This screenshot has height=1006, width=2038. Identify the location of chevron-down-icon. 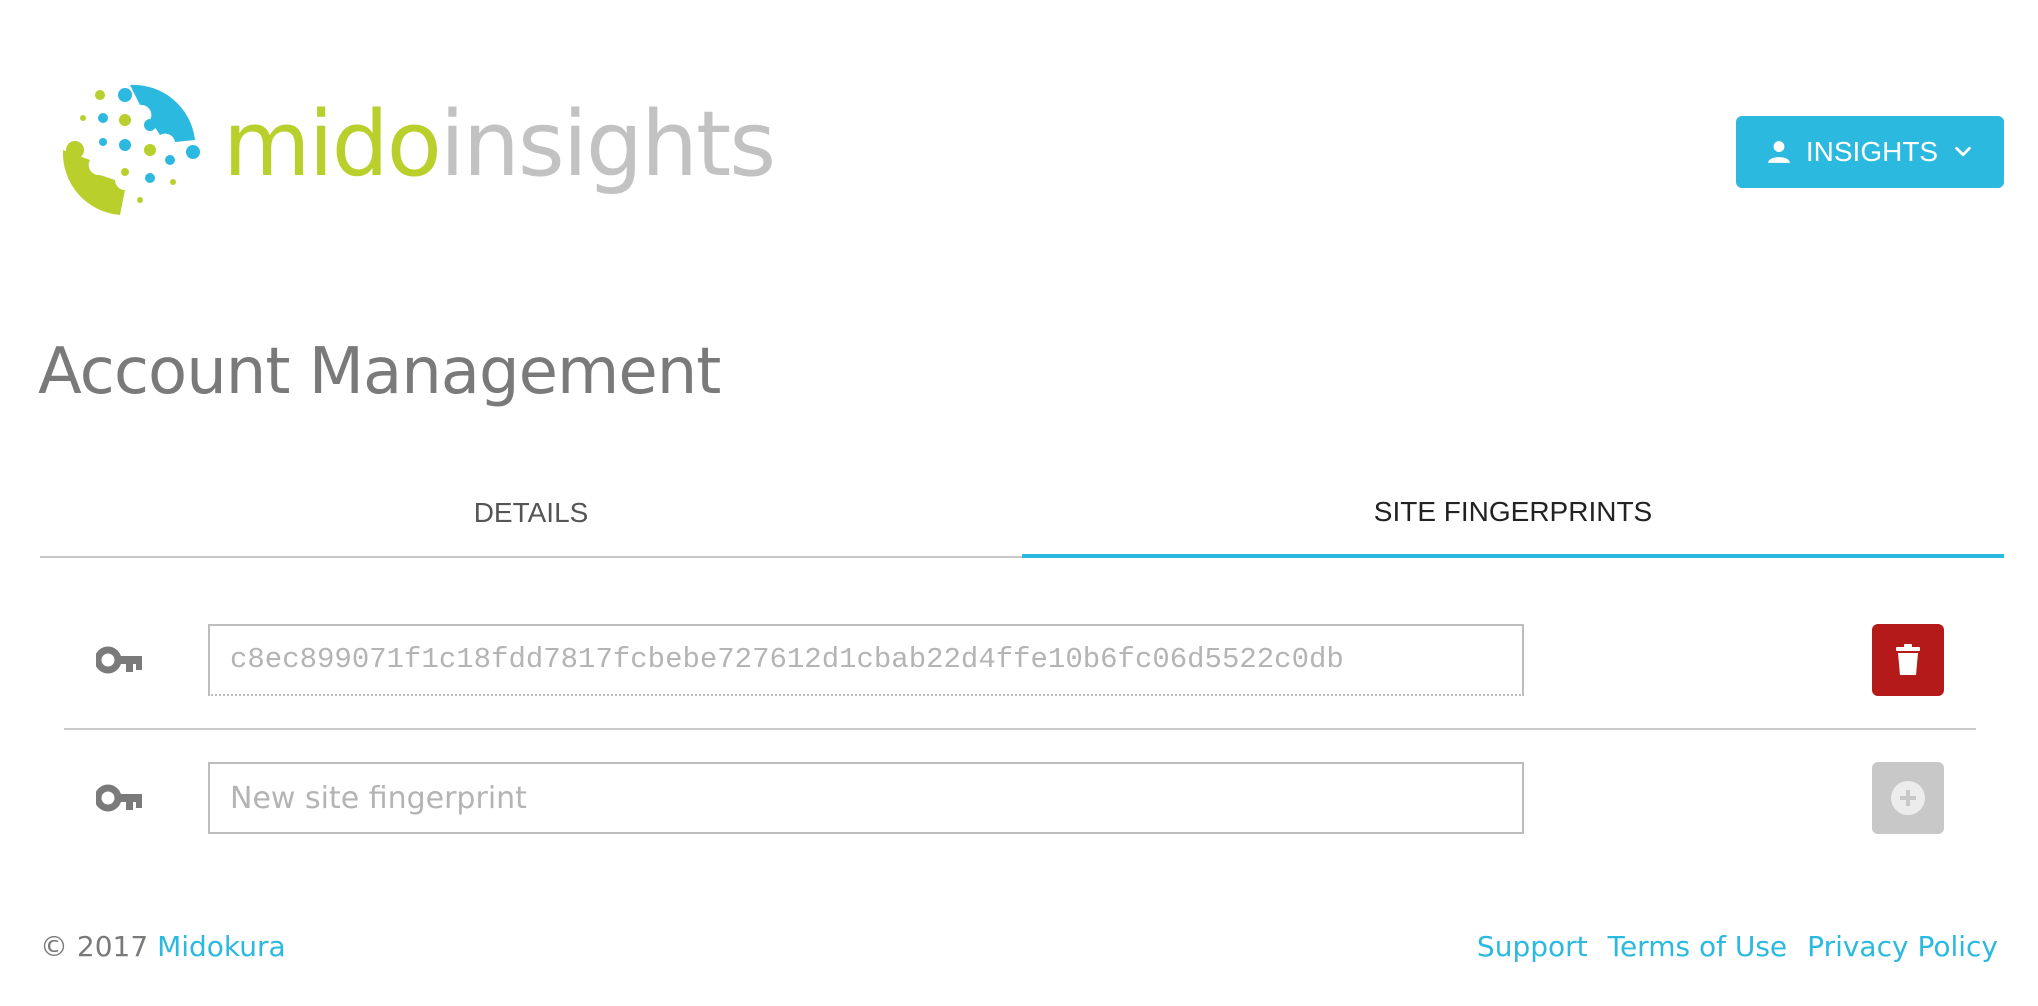
(1963, 151).